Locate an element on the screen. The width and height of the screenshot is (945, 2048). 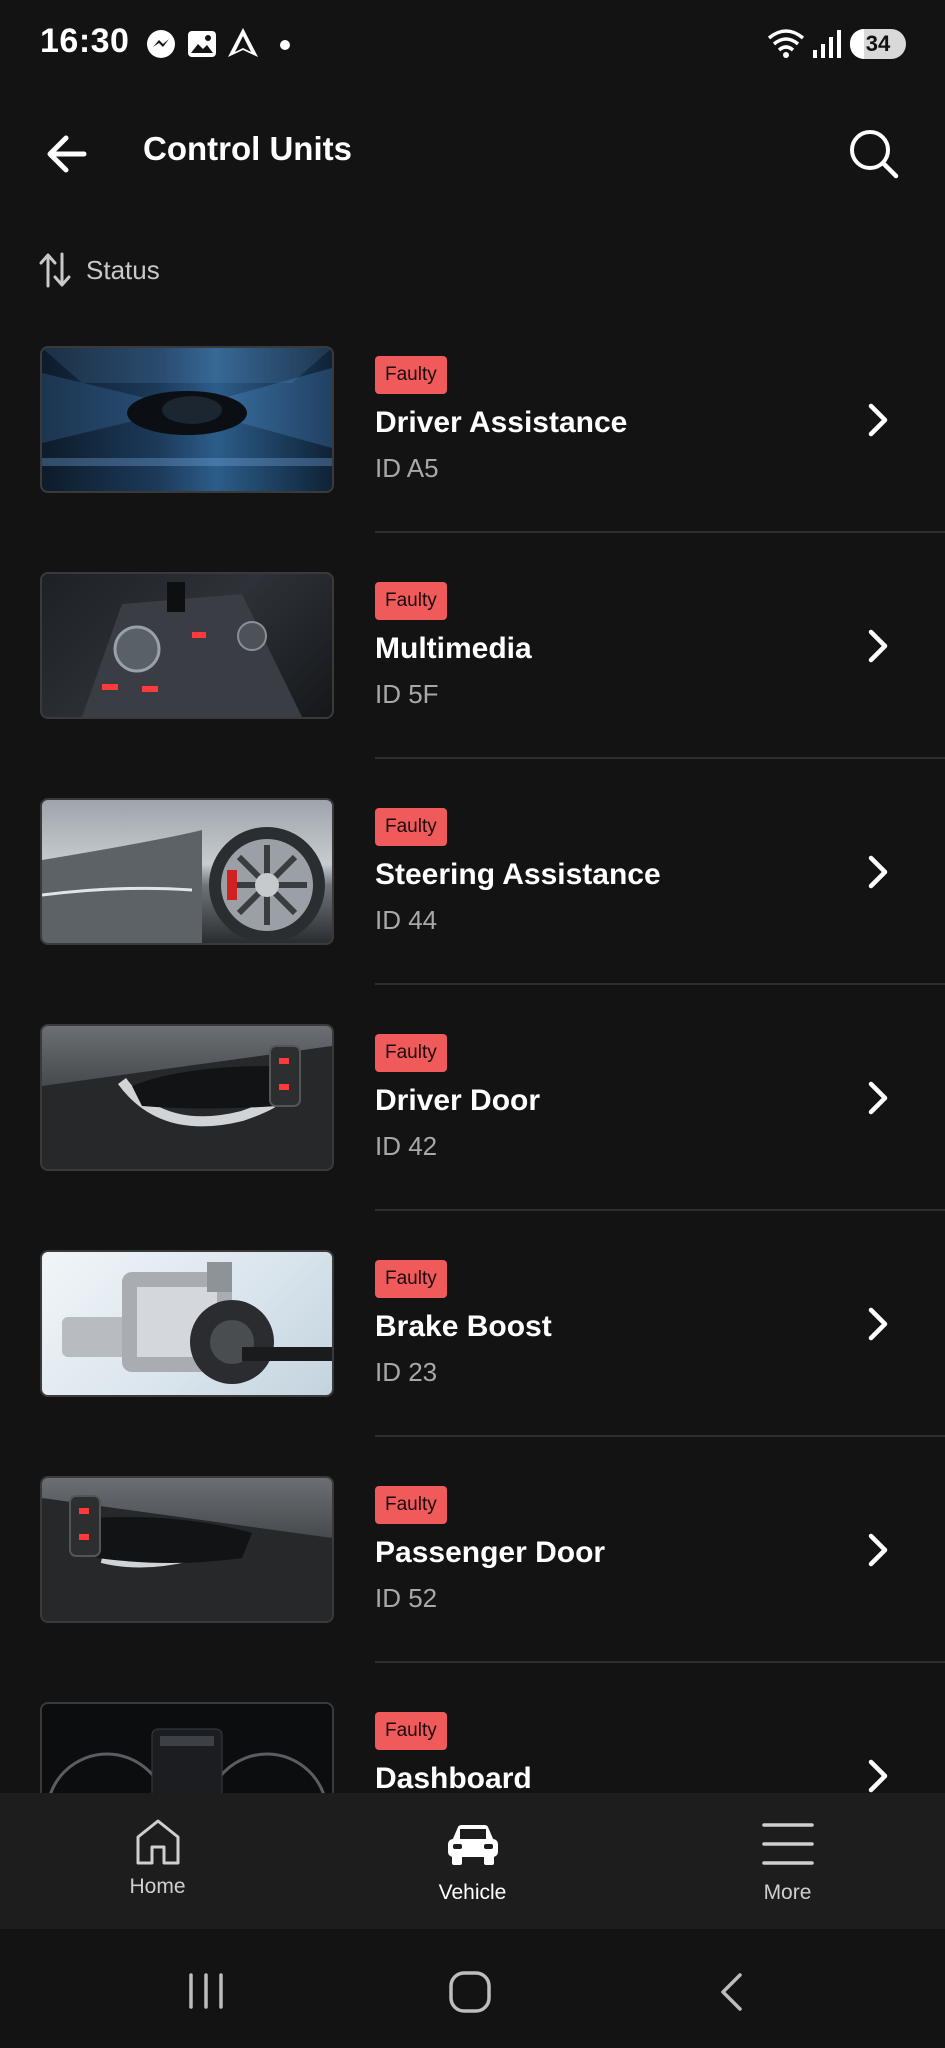
control-unit-name: Multimedia is located at coordinates (453, 648).